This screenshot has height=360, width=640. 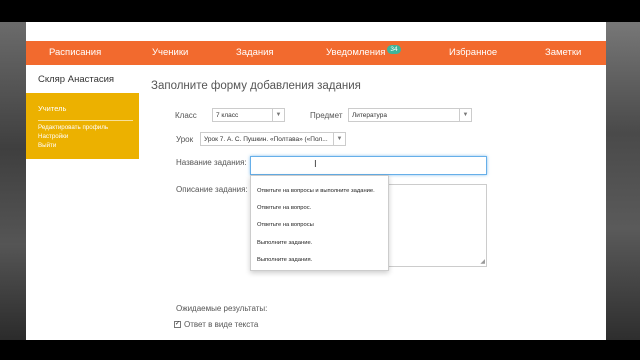 I want to click on form-title: Заполните форму добавления задания, so click(x=256, y=86).